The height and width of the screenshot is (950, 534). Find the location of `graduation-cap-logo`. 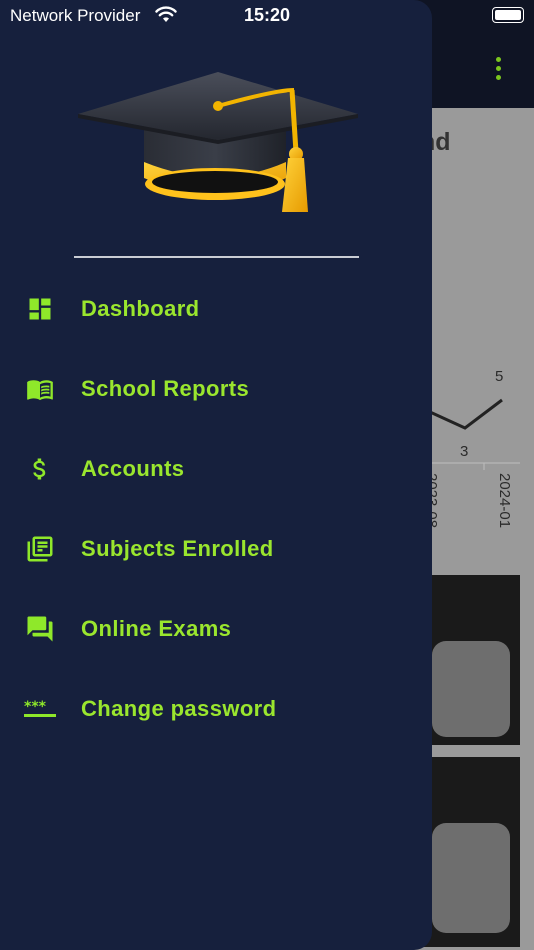

graduation-cap-logo is located at coordinates (218, 145).